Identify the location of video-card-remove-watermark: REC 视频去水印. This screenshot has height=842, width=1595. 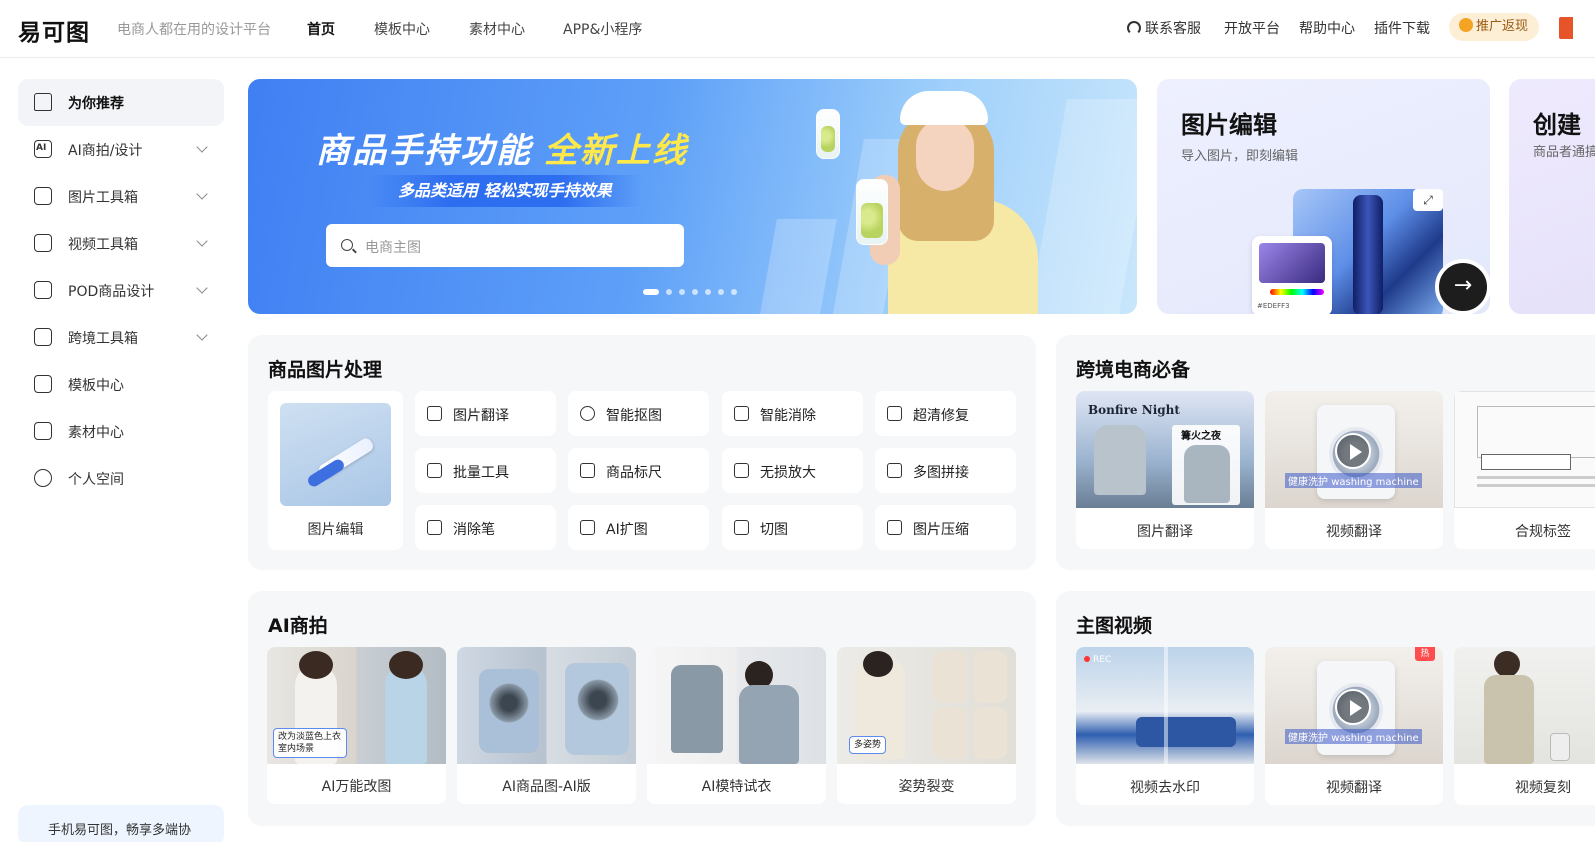
(1165, 726).